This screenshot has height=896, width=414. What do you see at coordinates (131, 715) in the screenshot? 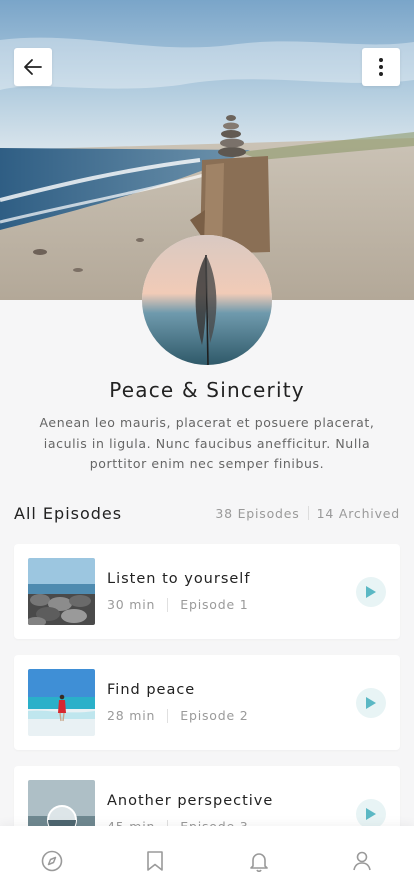
I see `episode-duration: 28 min` at bounding box center [131, 715].